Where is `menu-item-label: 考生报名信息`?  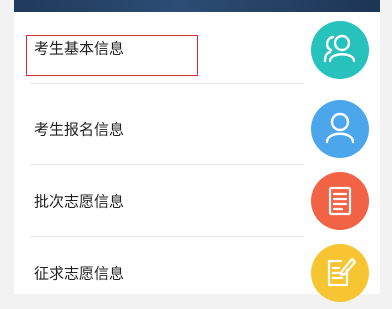
menu-item-label: 考生报名信息 is located at coordinates (79, 129).